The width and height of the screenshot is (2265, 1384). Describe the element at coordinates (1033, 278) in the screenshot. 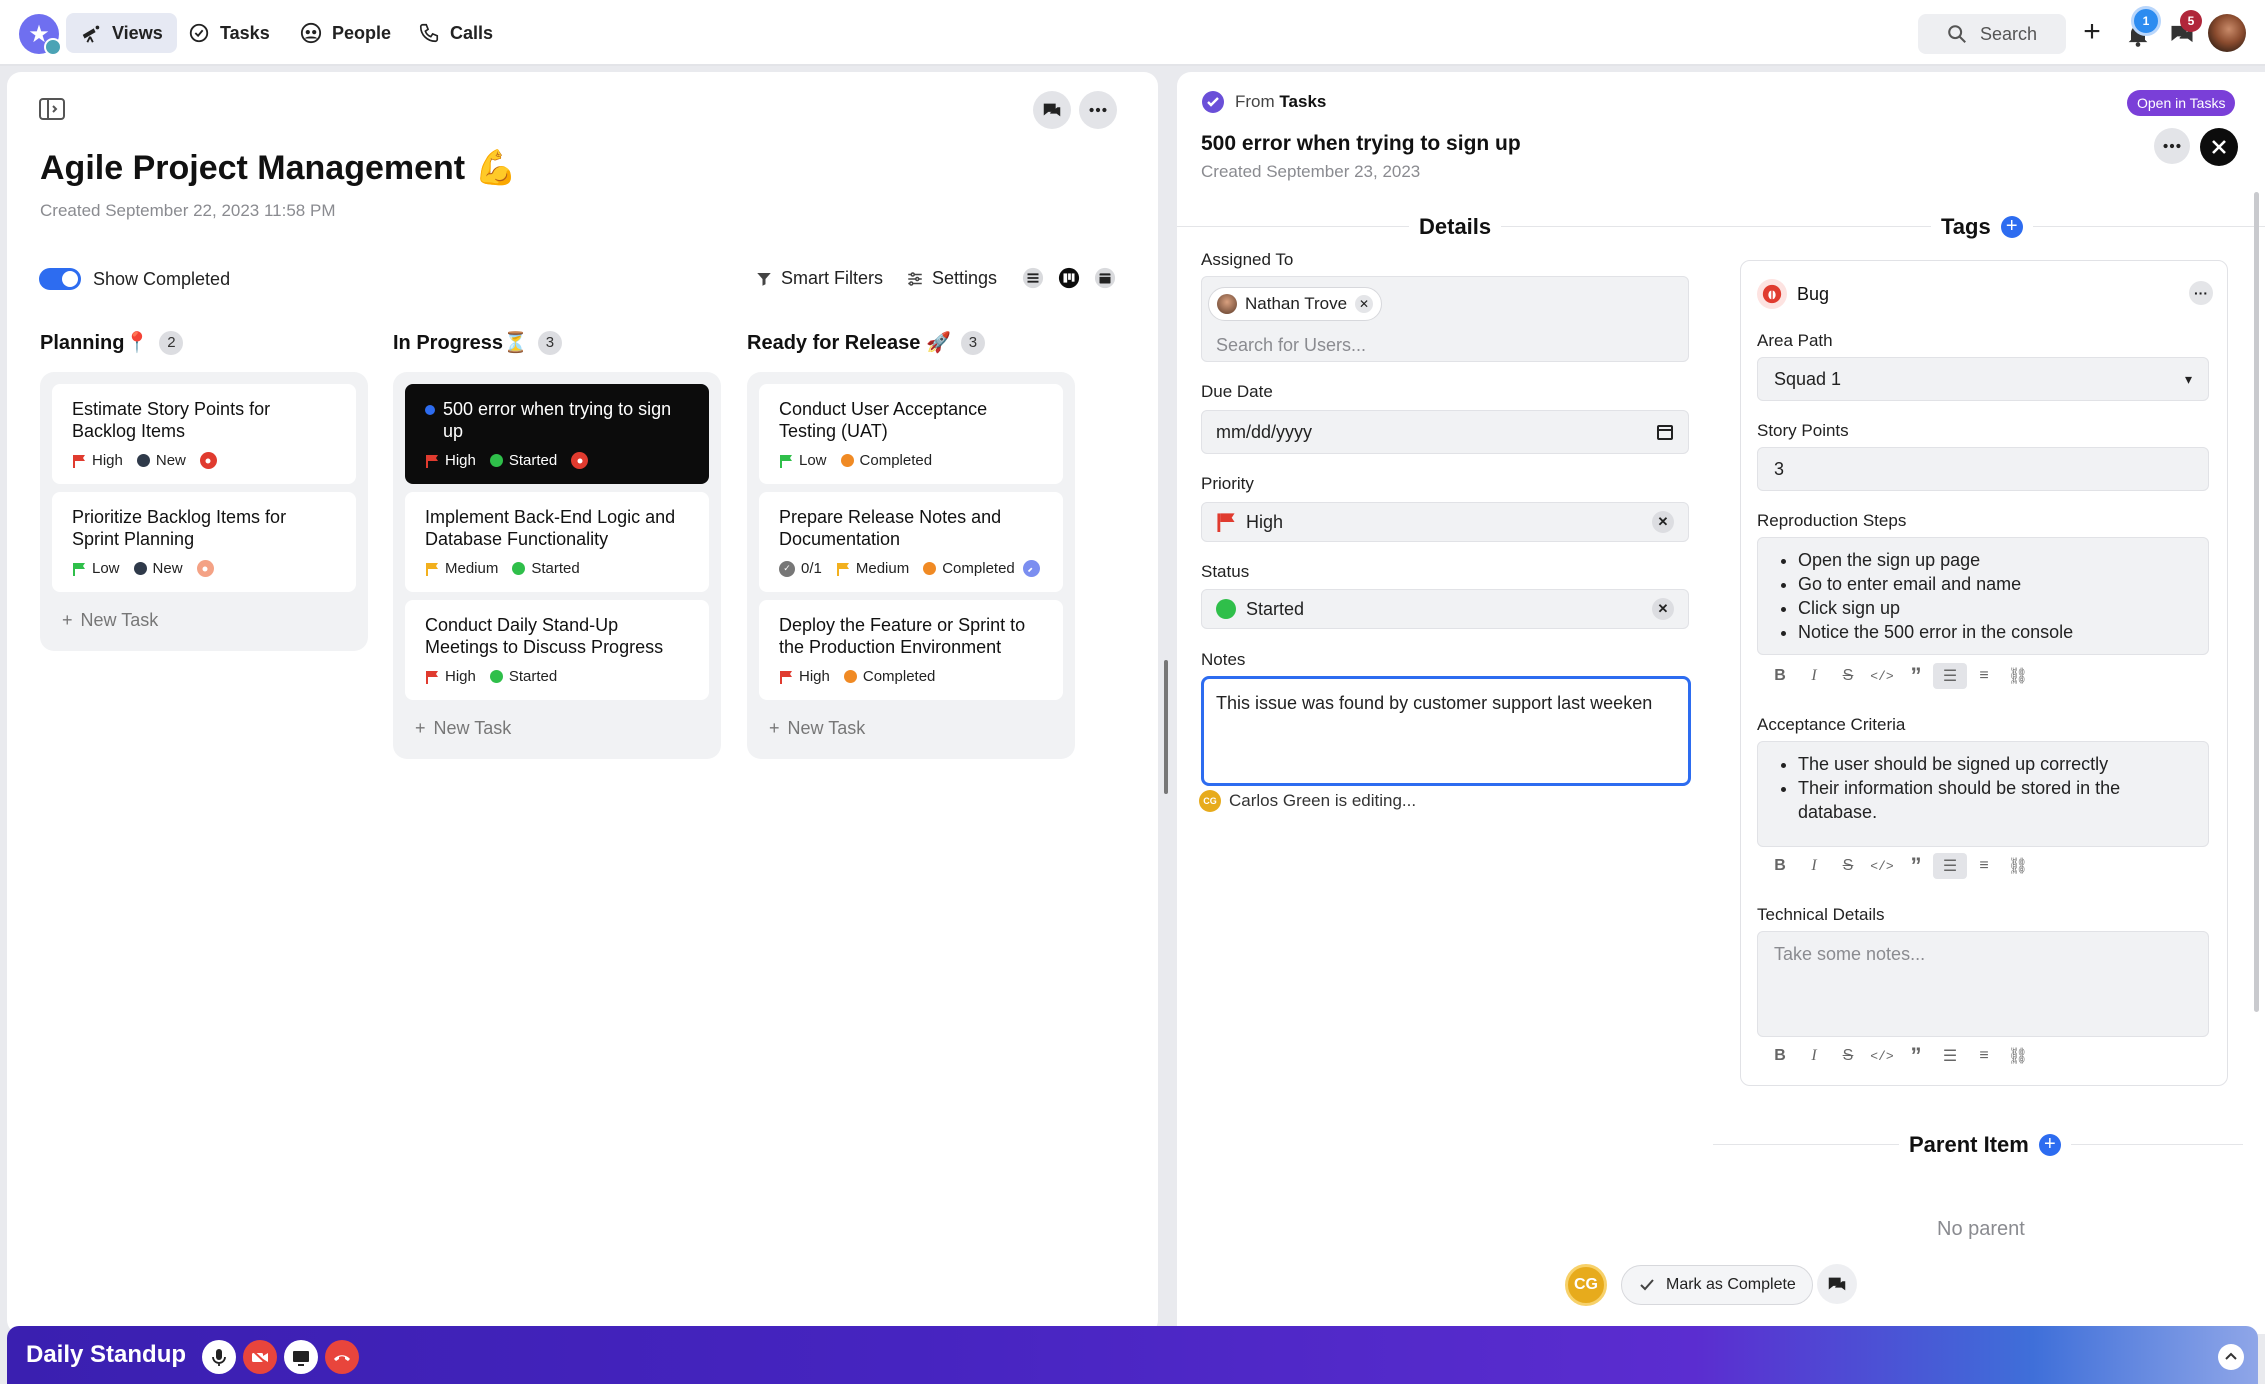

I see `list-view-button` at that location.